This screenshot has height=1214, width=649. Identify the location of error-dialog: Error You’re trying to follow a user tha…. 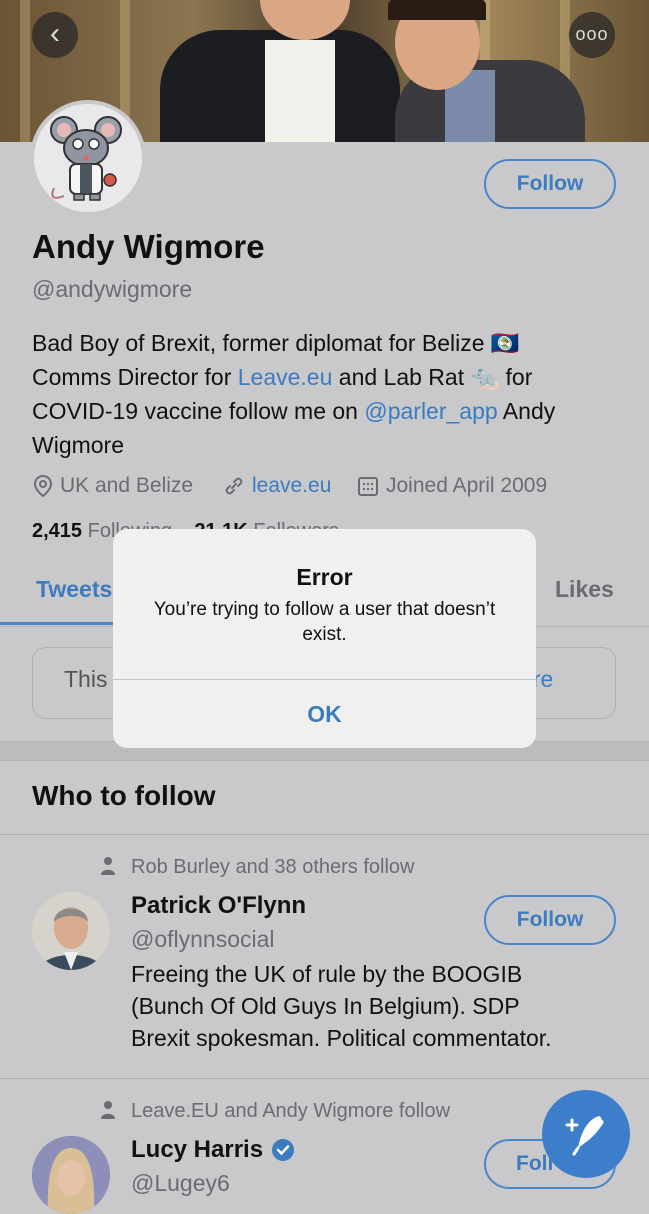
(324, 638).